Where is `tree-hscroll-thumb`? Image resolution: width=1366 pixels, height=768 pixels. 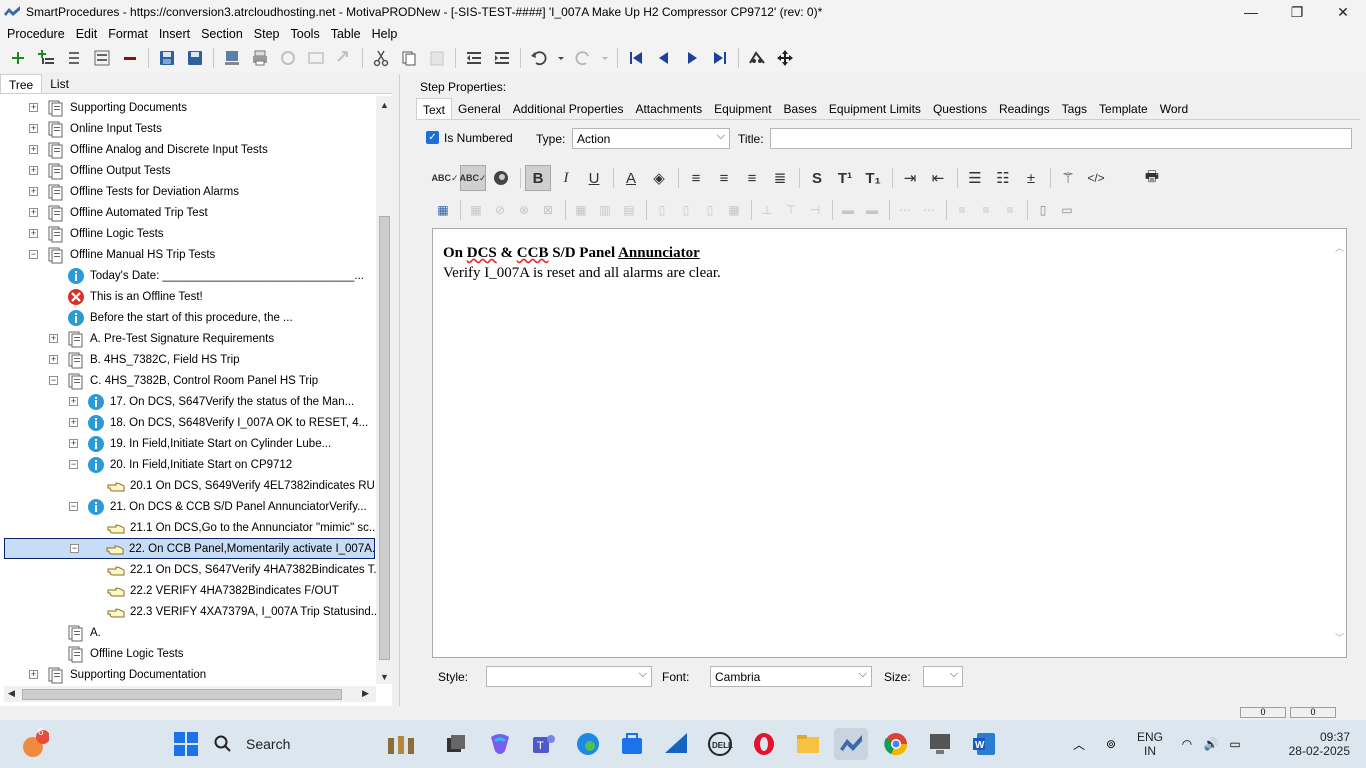
tree-hscroll-thumb is located at coordinates (182, 694).